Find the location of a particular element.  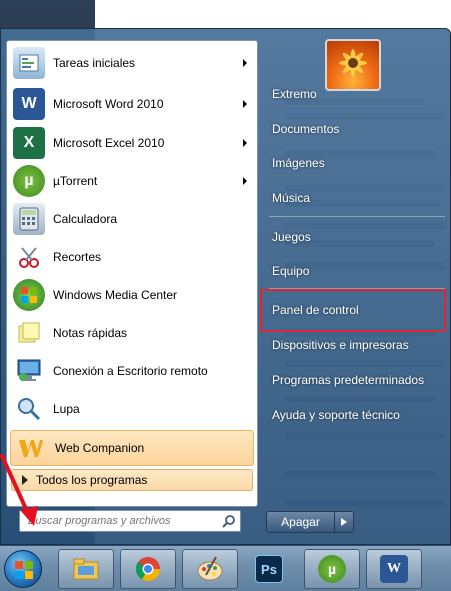

program-label: Microsoft Excel 2010 is located at coordinates (109, 143).